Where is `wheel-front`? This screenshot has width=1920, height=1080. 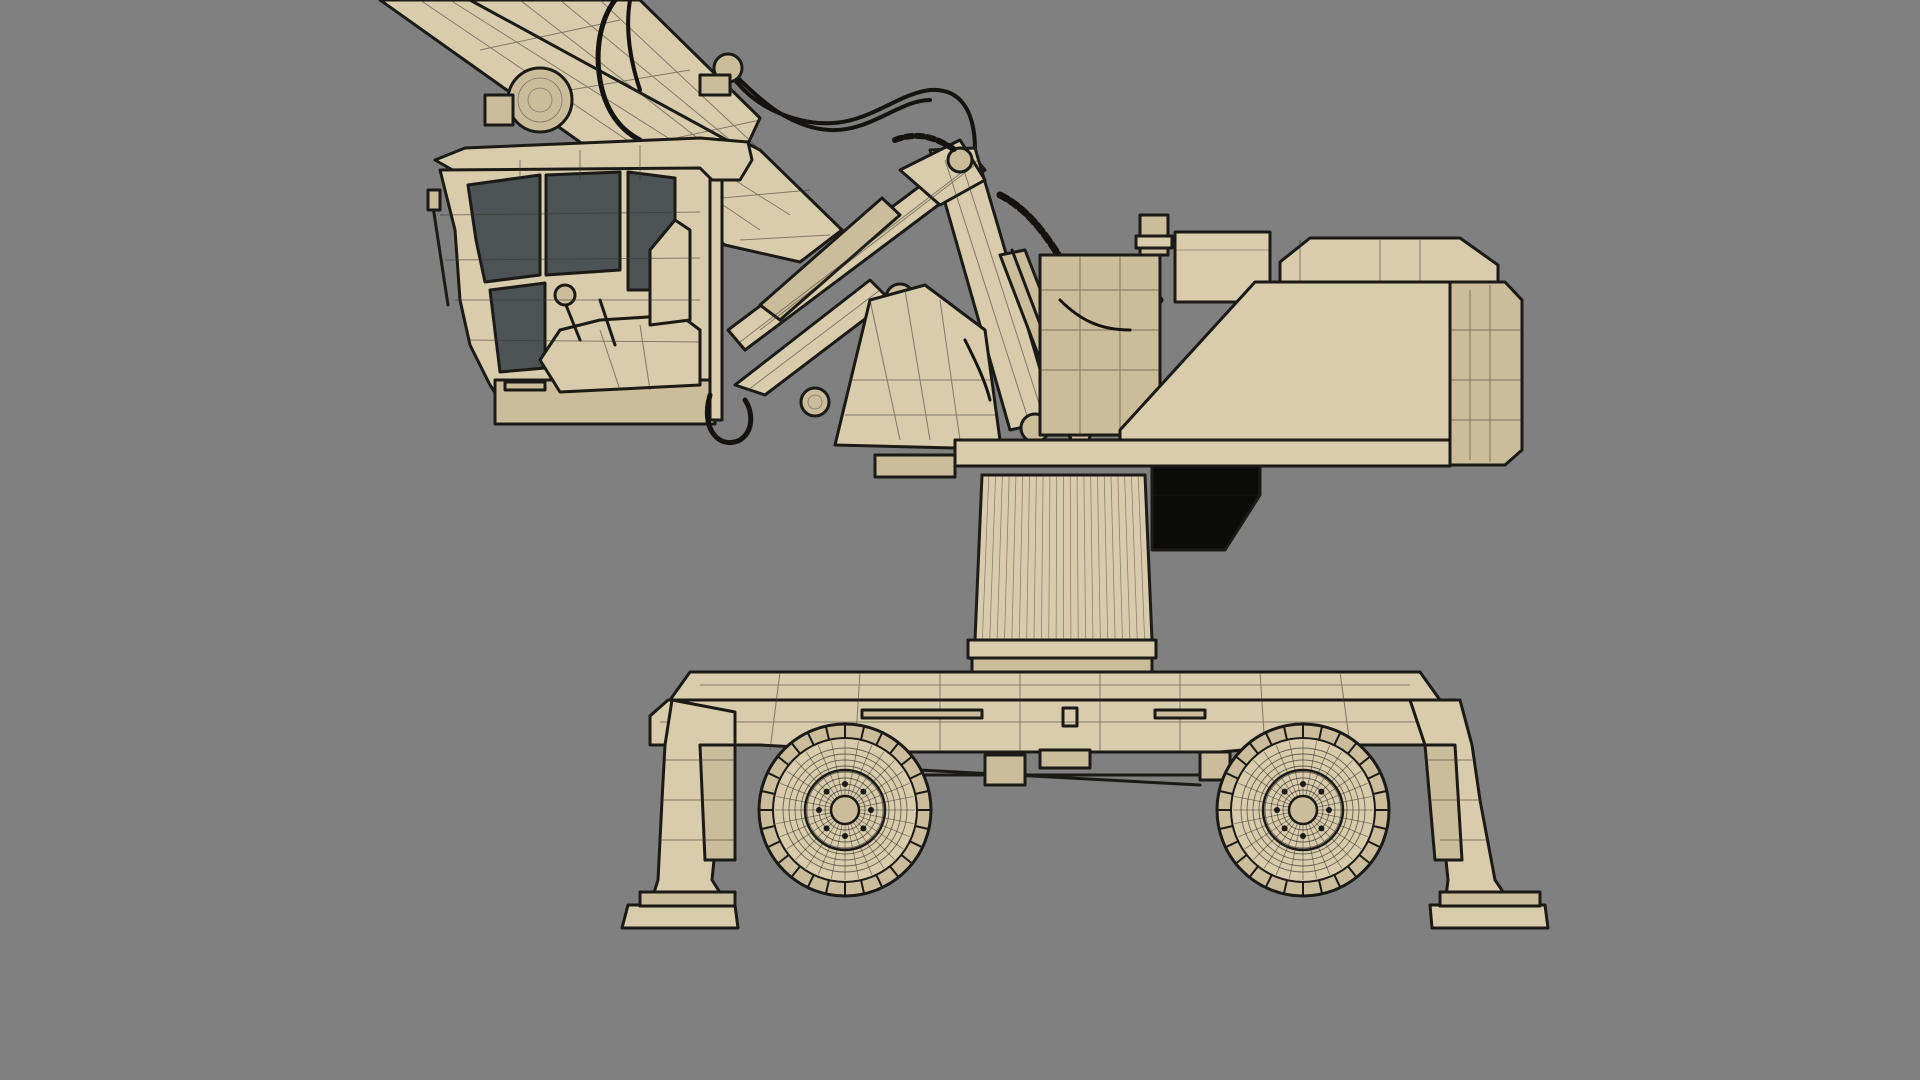
wheel-front is located at coordinates (845, 810).